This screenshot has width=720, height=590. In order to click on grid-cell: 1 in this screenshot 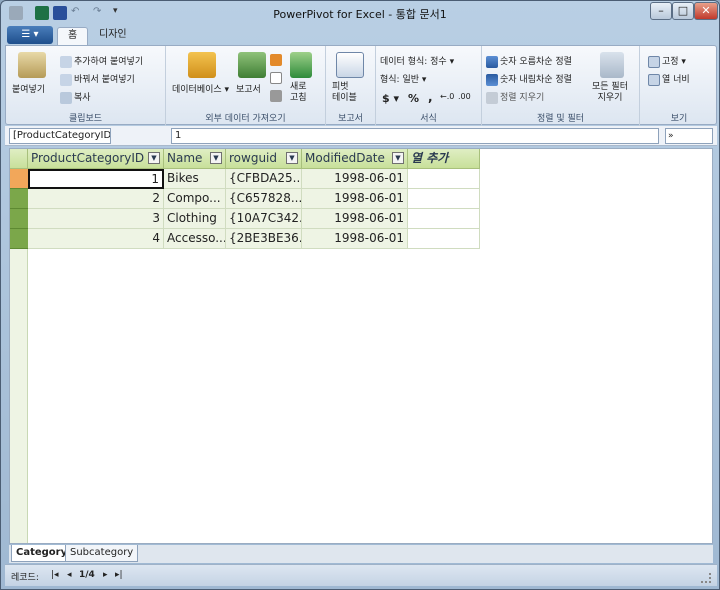, I will do `click(96, 179)`.